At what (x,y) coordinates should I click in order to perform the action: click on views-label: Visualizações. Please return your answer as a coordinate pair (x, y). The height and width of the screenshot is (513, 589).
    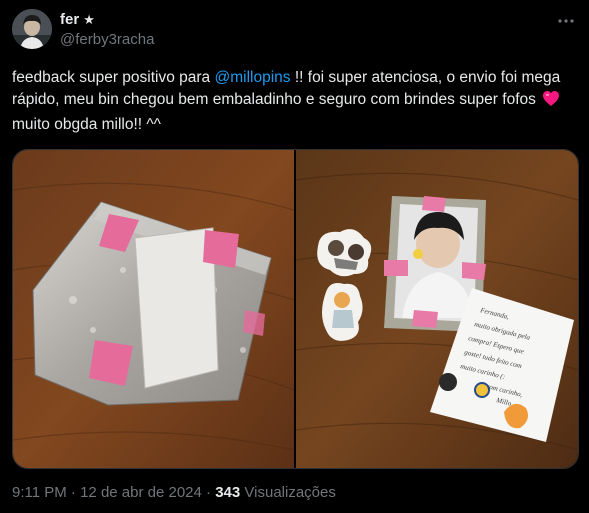
    Looking at the image, I should click on (290, 492).